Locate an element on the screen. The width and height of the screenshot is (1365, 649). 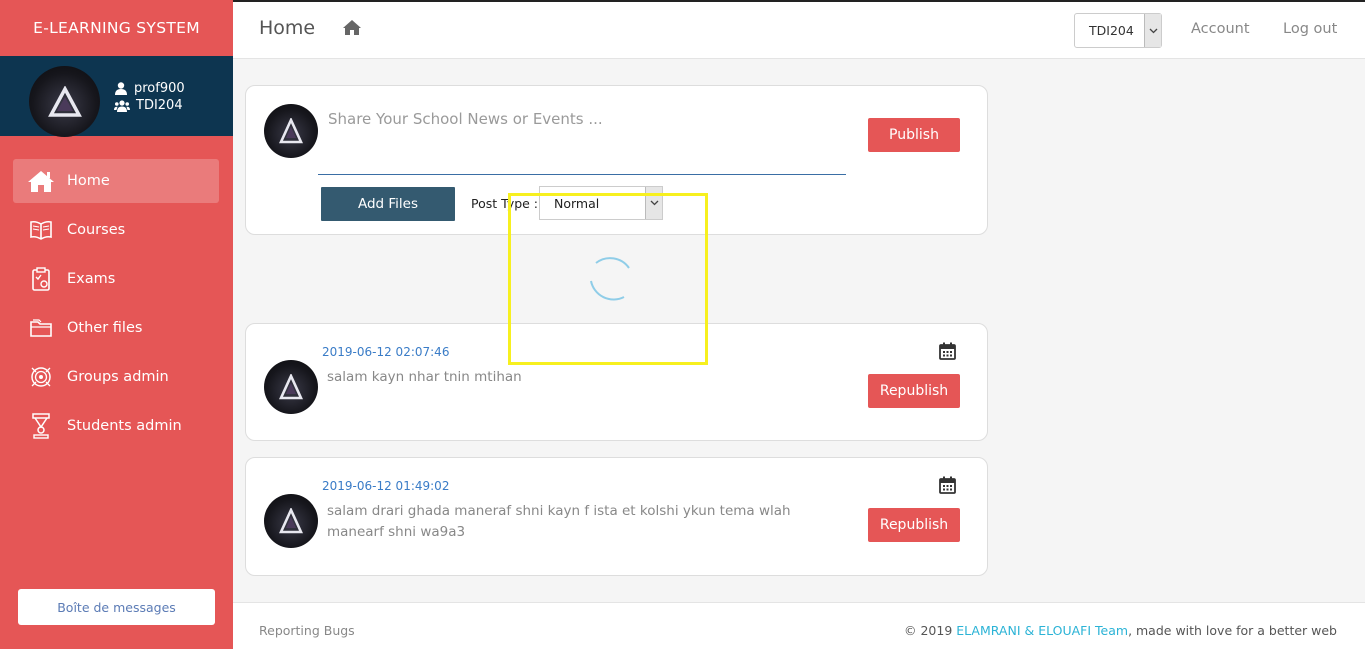
sidebar-item-label: Home is located at coordinates (88, 181).